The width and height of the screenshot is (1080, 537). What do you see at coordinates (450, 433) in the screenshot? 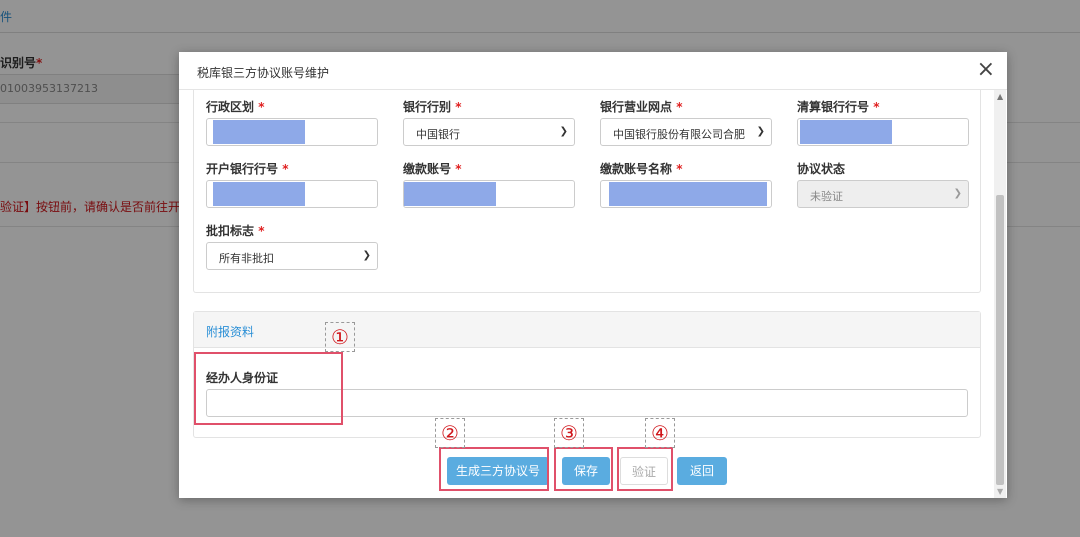
I see `annotation-number: ②` at bounding box center [450, 433].